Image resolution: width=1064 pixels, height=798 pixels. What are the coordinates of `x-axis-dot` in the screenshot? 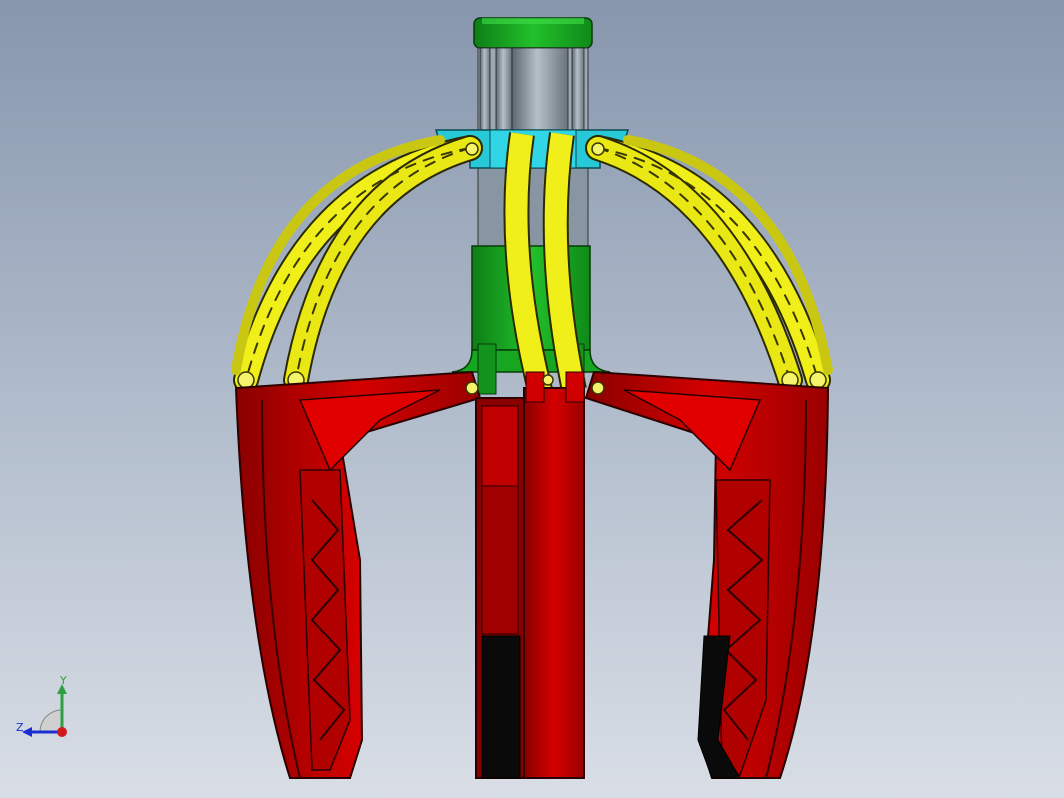 It's located at (62, 732).